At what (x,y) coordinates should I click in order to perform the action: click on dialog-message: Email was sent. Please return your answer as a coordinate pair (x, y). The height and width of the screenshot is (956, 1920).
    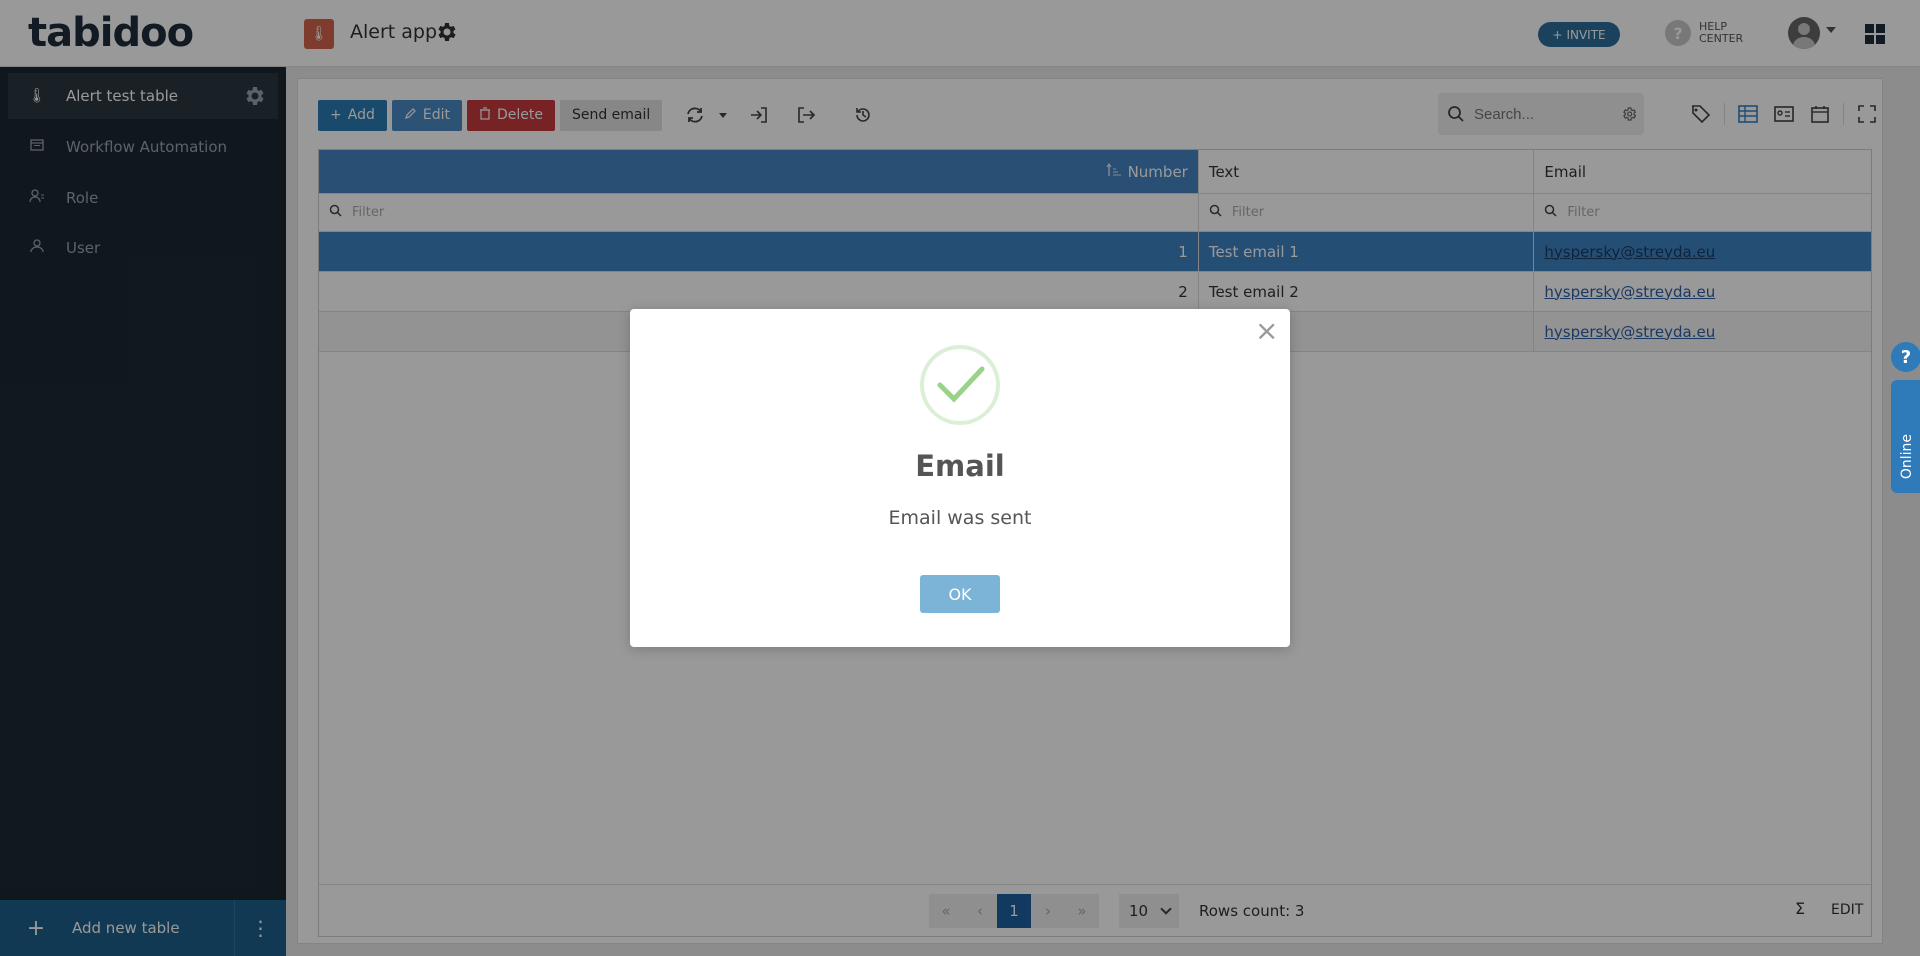
    Looking at the image, I should click on (960, 518).